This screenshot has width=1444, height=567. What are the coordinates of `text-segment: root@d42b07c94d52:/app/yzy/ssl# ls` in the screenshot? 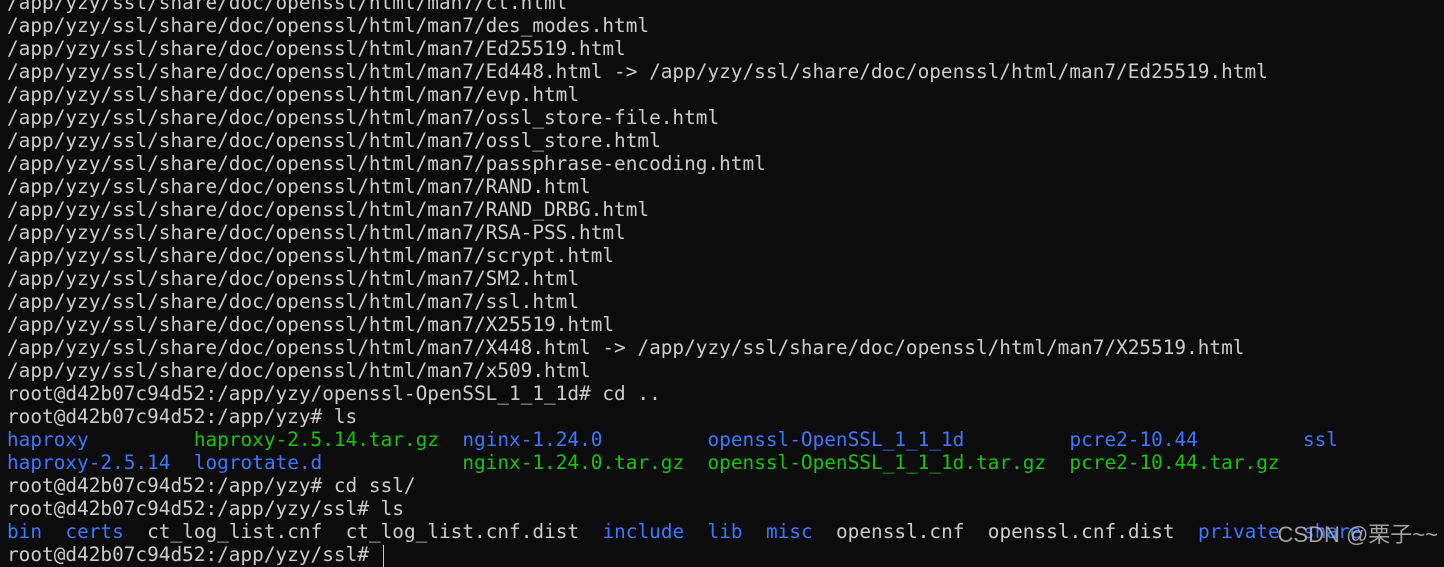 It's located at (205, 508).